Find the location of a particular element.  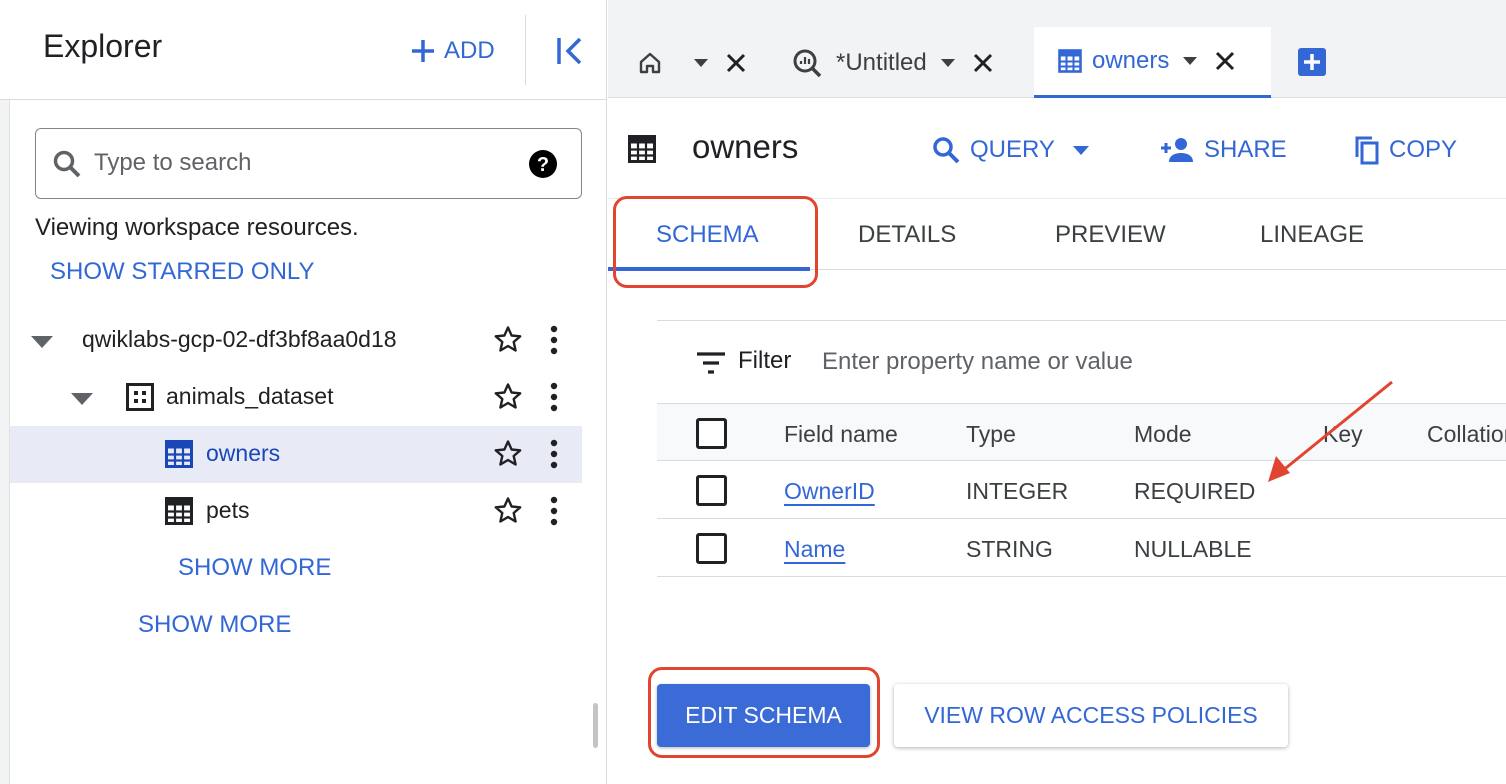

tab-untitled-query: *Untitled is located at coordinates (905, 62).